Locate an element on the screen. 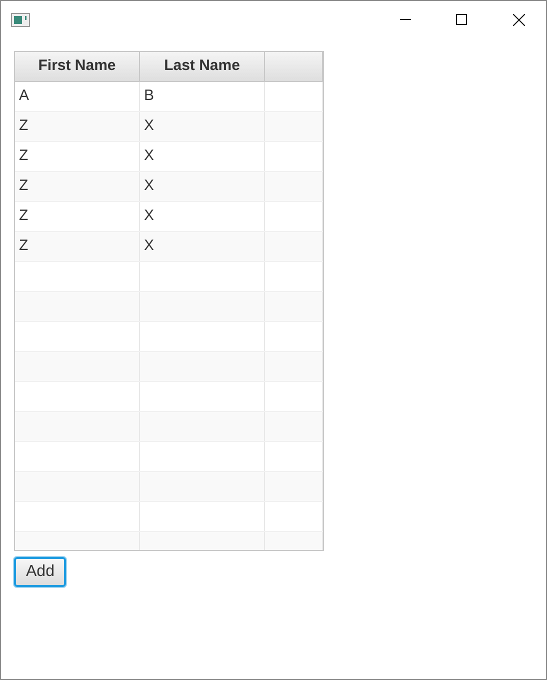 The width and height of the screenshot is (547, 680). maximize-icon is located at coordinates (461, 19).